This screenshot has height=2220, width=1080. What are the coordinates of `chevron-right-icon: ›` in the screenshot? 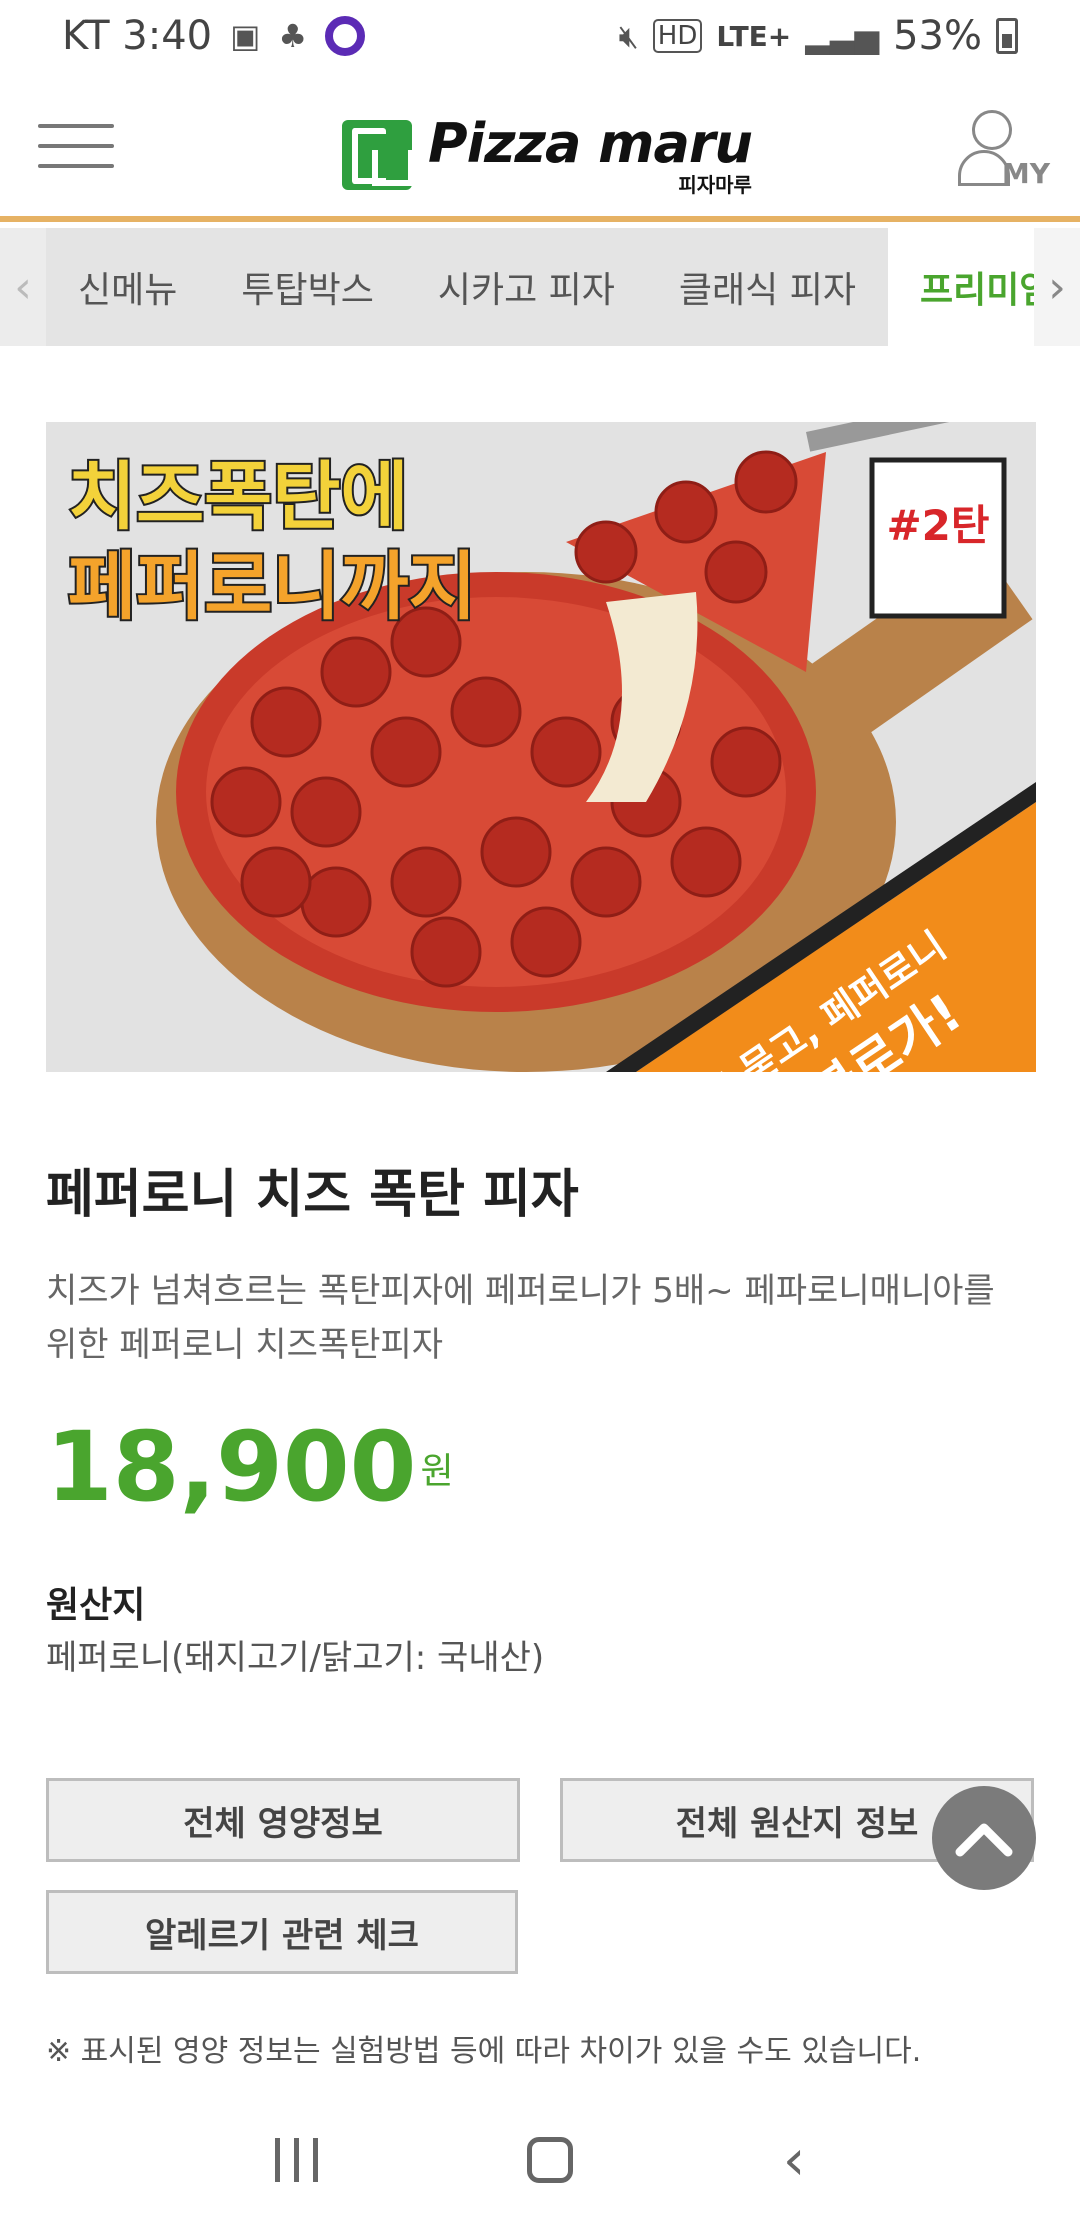 It's located at (1057, 287).